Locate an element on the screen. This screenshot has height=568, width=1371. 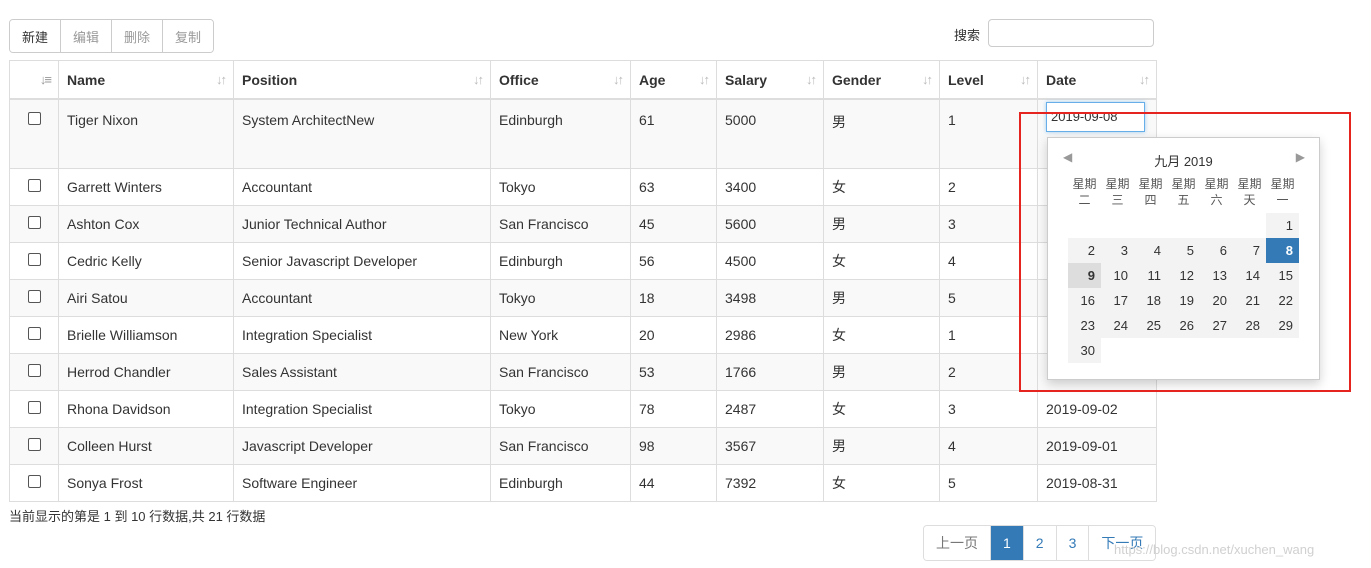
cell-name: Cedric Kelly is located at coordinates (146, 261).